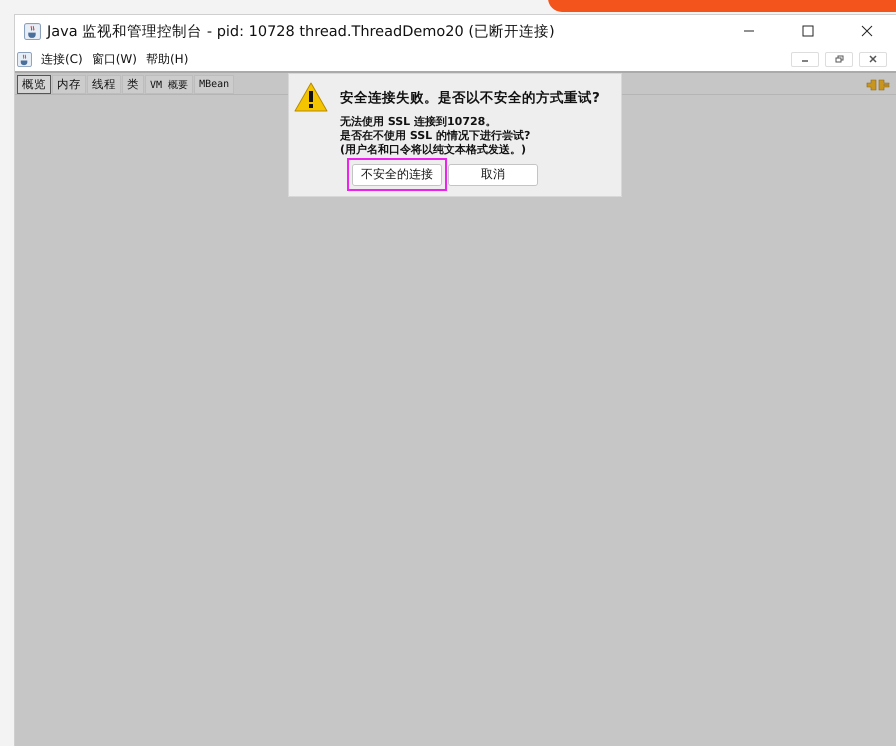  Describe the element at coordinates (167, 59) in the screenshot. I see `menu-item: 帮助(H)` at that location.